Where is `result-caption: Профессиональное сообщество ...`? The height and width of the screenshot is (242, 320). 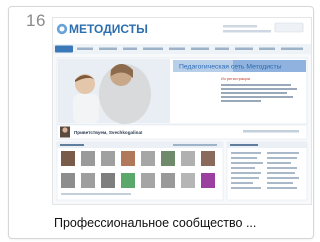
result-caption: Профессиональное сообщество ... is located at coordinates (179, 223).